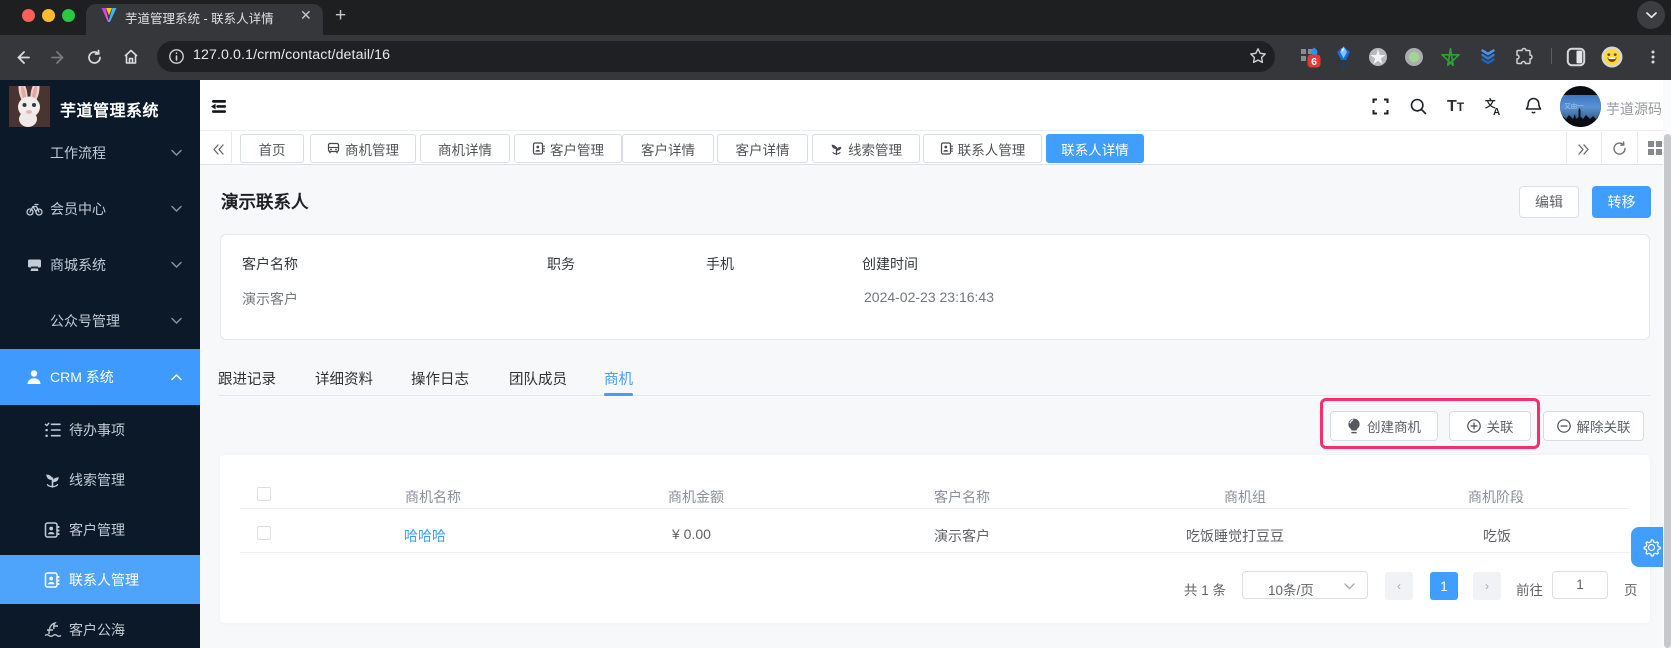  Describe the element at coordinates (1314, 62) in the screenshot. I see `svg-text: 6` at that location.